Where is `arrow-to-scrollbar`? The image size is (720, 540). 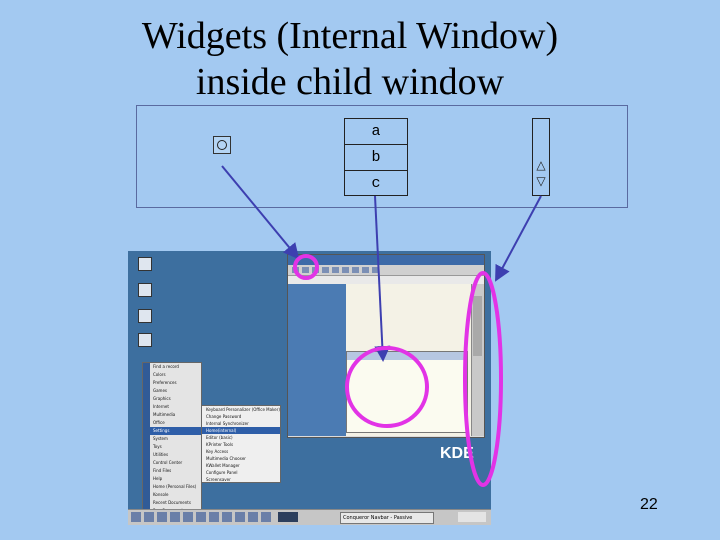 arrow-to-scrollbar is located at coordinates (518, 238).